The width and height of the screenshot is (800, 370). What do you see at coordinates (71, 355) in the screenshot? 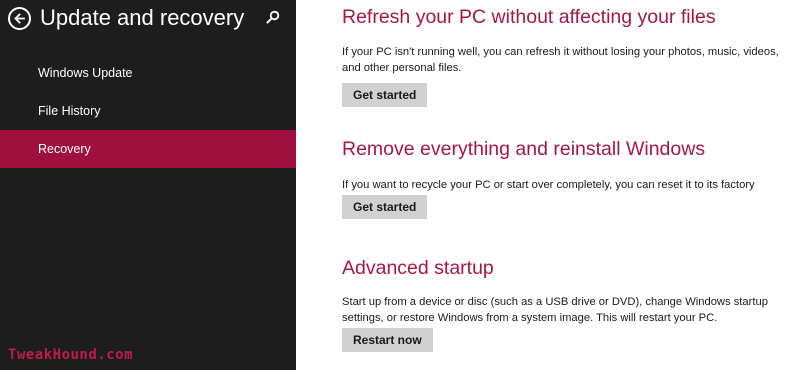
I see `watermark: TweakHound.com` at bounding box center [71, 355].